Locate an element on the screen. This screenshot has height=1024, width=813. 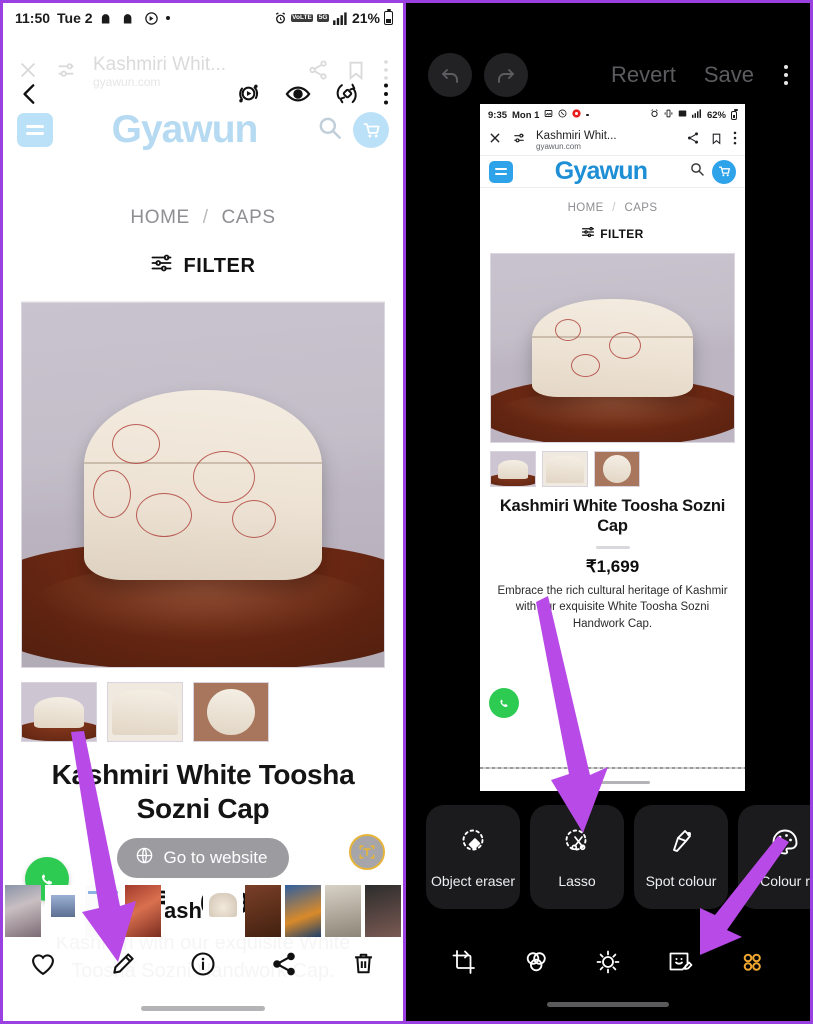
crop-rotate-icon is located at coordinates (464, 964).